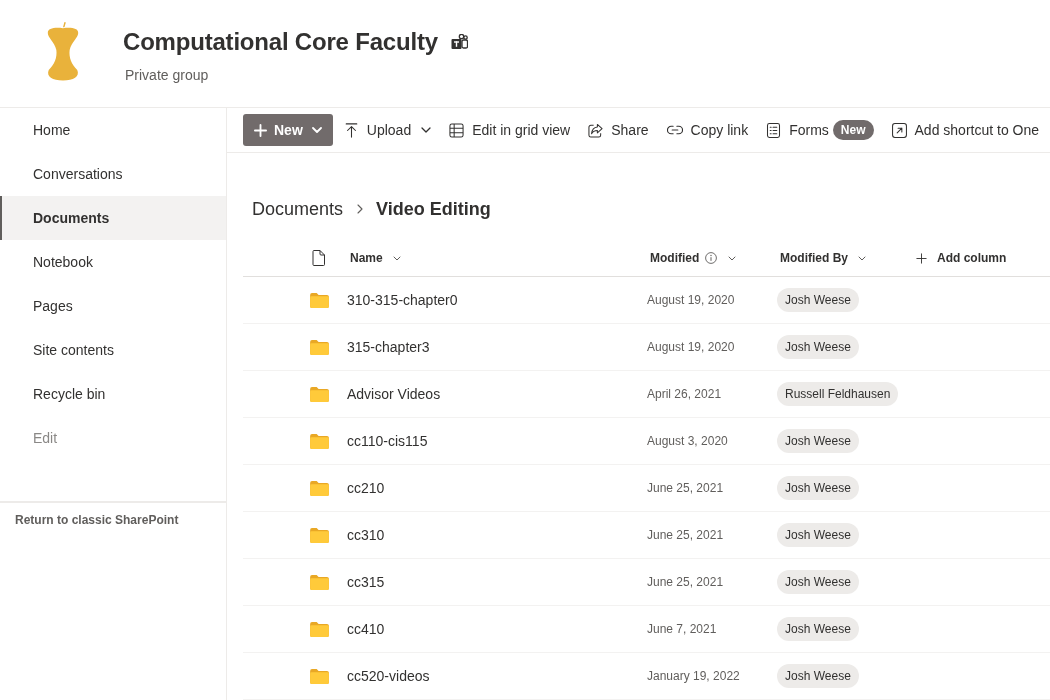  I want to click on new-badge: New, so click(853, 130).